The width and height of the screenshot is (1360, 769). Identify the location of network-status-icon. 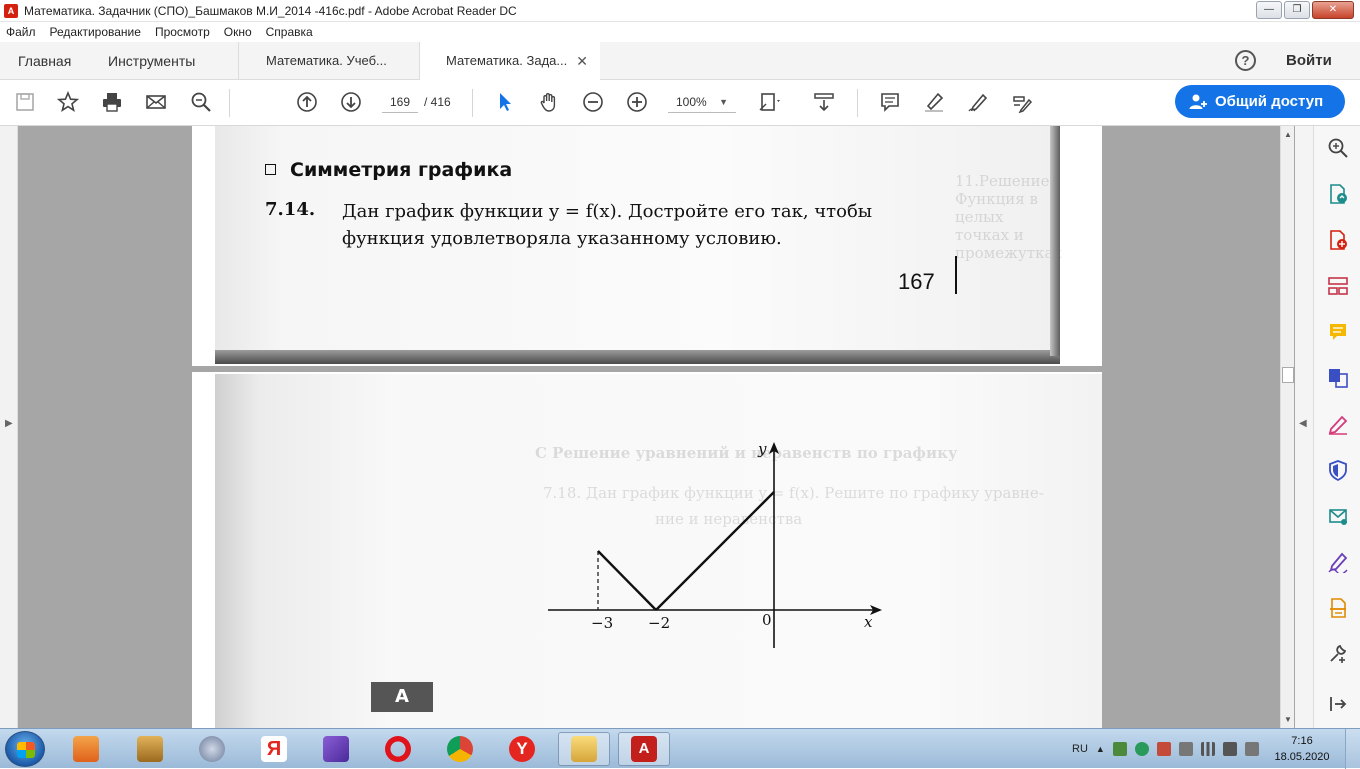
(1229, 749).